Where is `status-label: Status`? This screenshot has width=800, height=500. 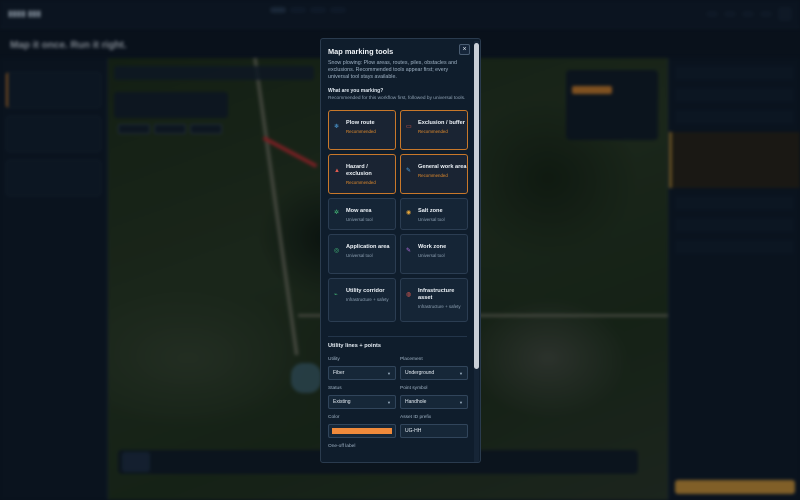 status-label: Status is located at coordinates (335, 389).